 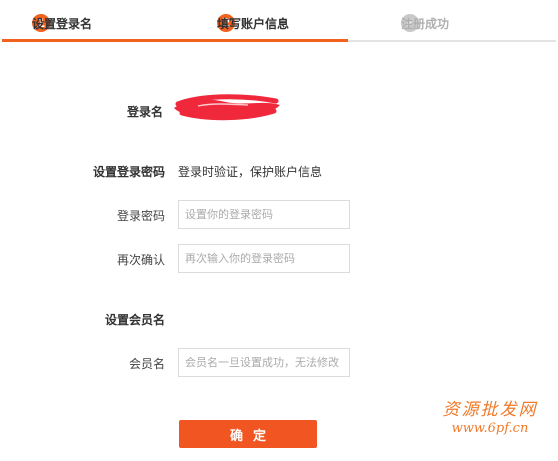 What do you see at coordinates (264, 214) in the screenshot?
I see `password-input` at bounding box center [264, 214].